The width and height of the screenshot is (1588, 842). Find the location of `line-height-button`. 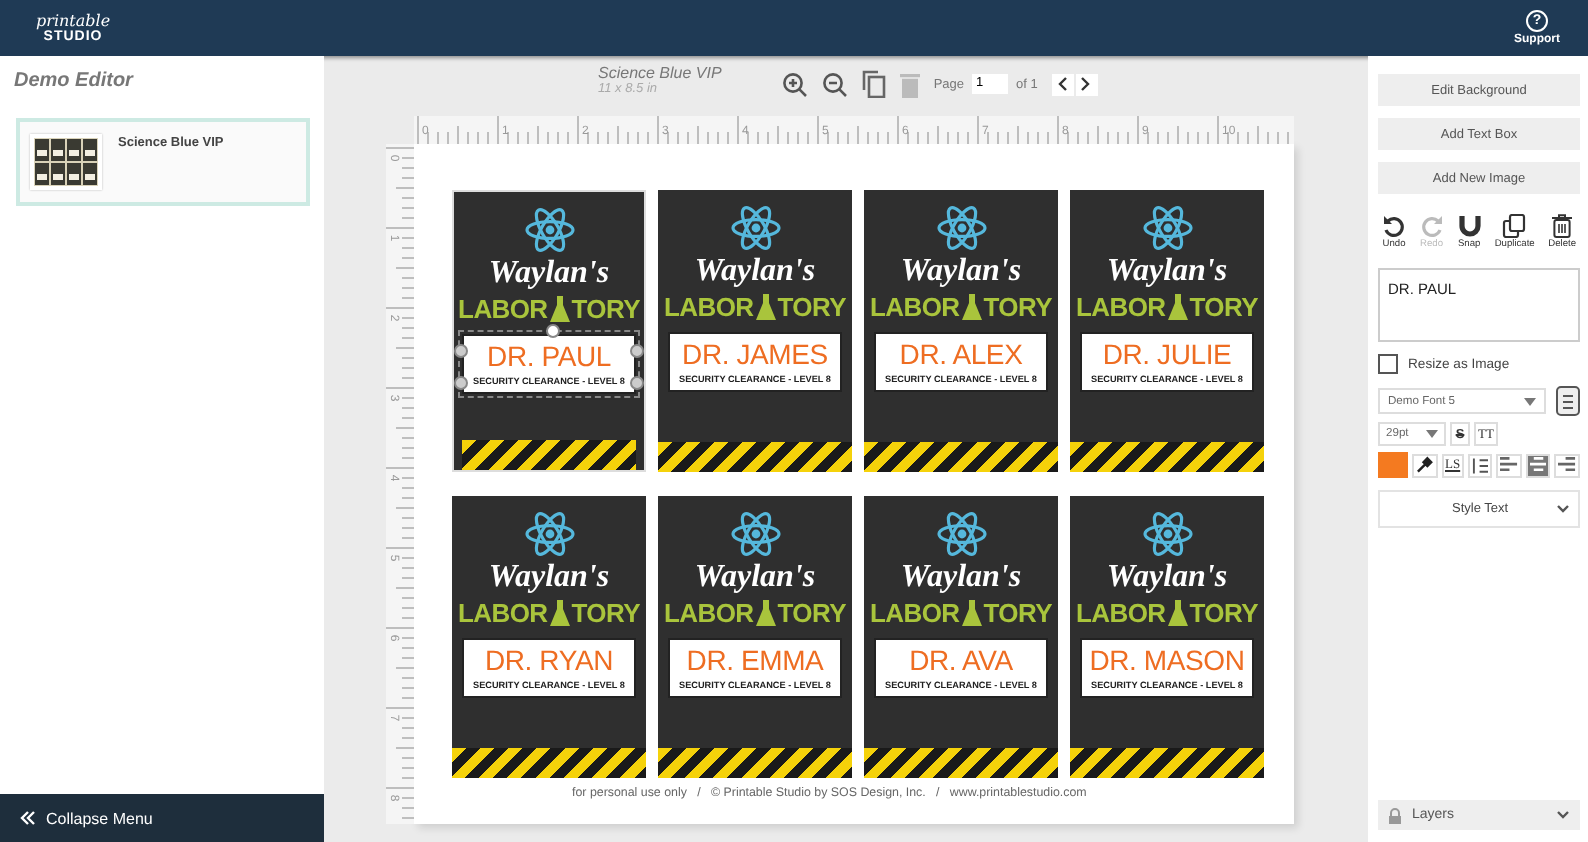

line-height-button is located at coordinates (1480, 465).